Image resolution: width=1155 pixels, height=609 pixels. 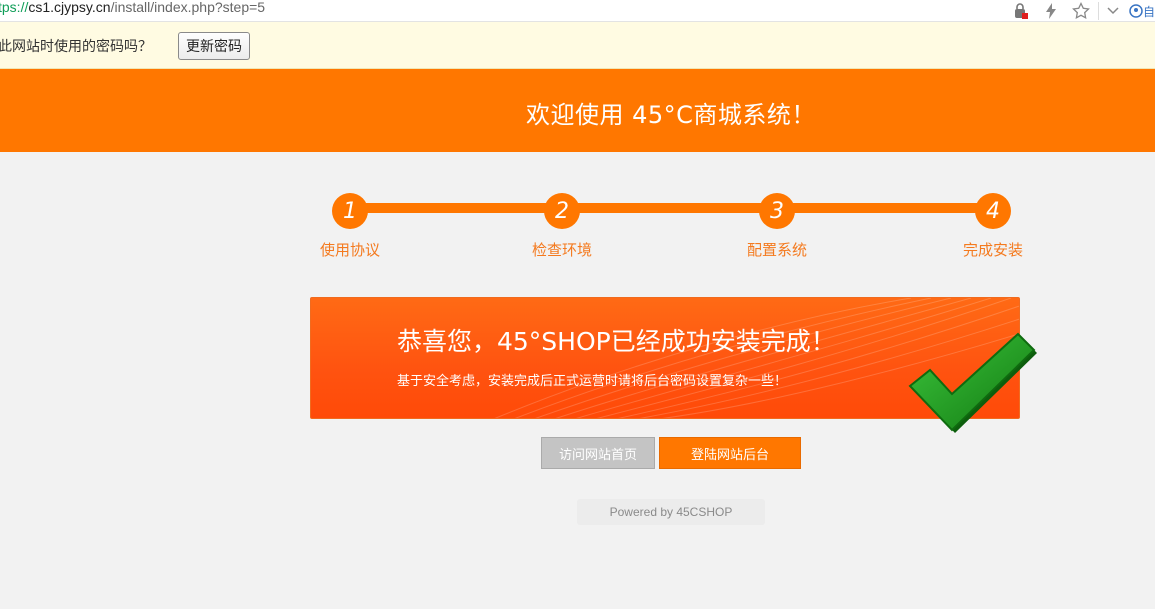 What do you see at coordinates (776, 250) in the screenshot?
I see `step-label: 配置系统` at bounding box center [776, 250].